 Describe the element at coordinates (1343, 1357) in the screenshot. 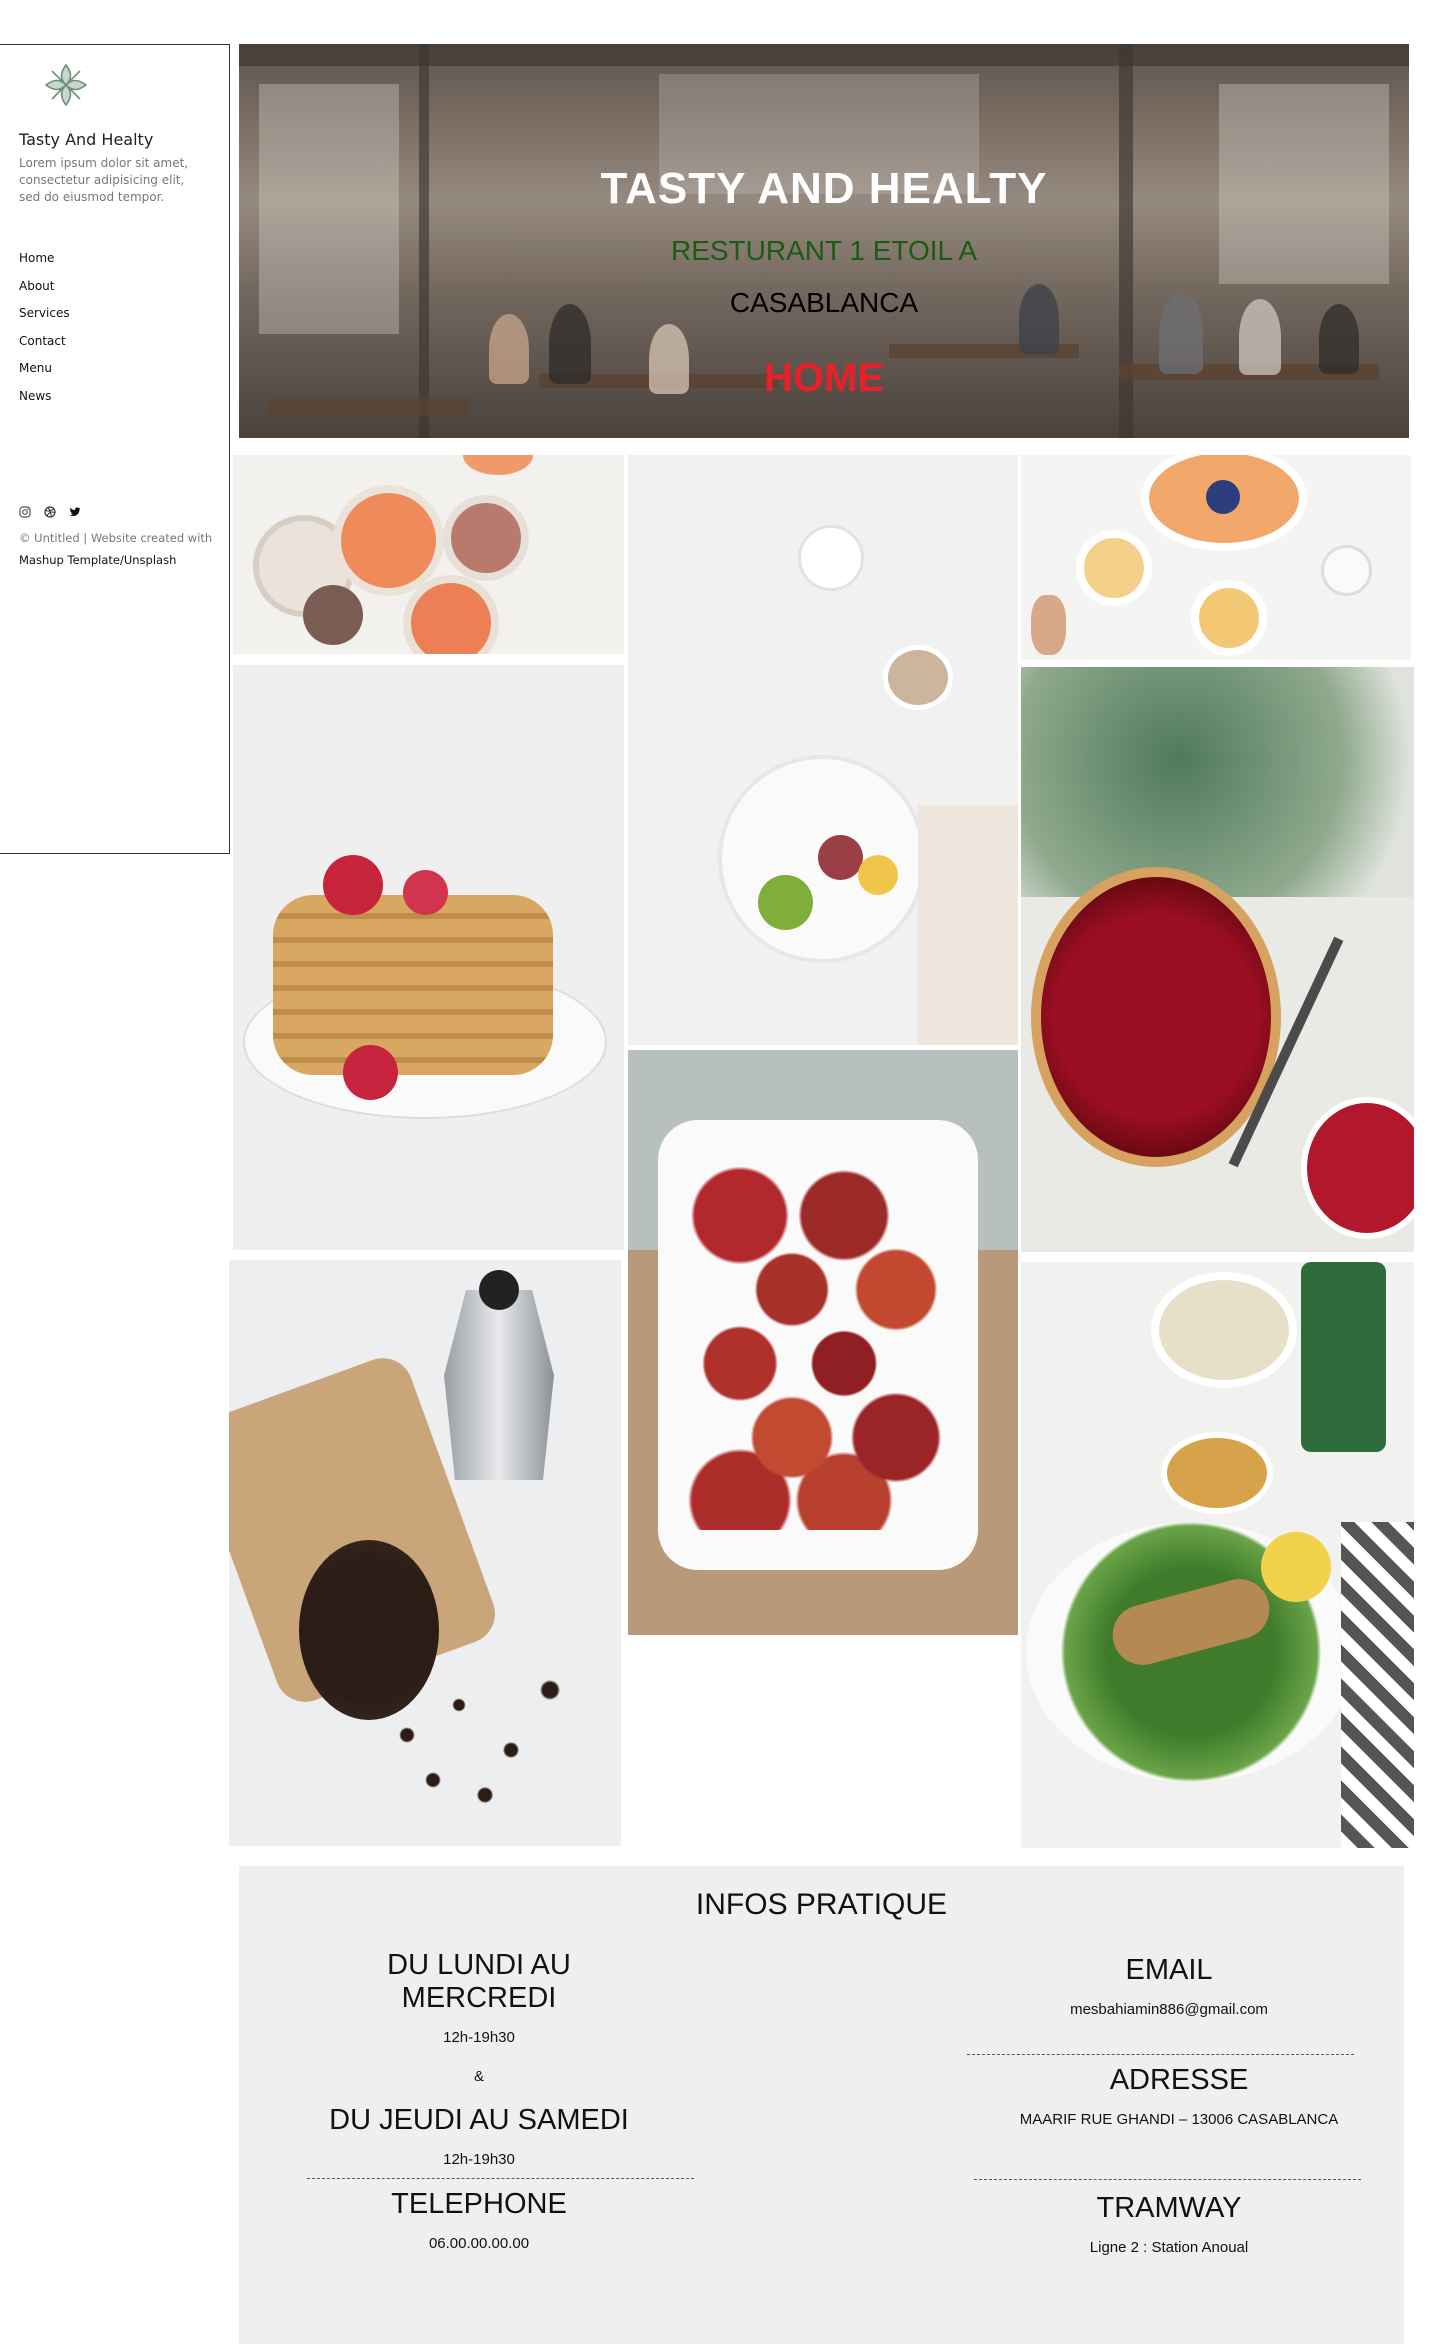

I see `water-bottle` at that location.